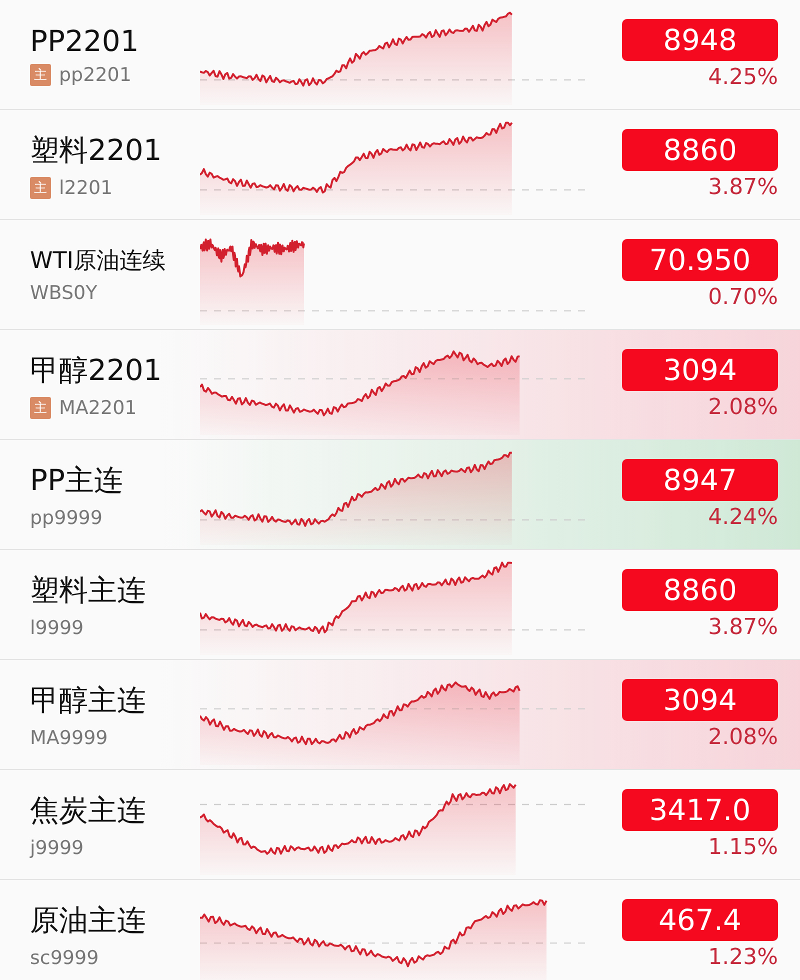 The width and height of the screenshot is (800, 980). Describe the element at coordinates (400, 495) in the screenshot. I see `quote-row: PP主连 pp9999 8947 4.24%` at that location.